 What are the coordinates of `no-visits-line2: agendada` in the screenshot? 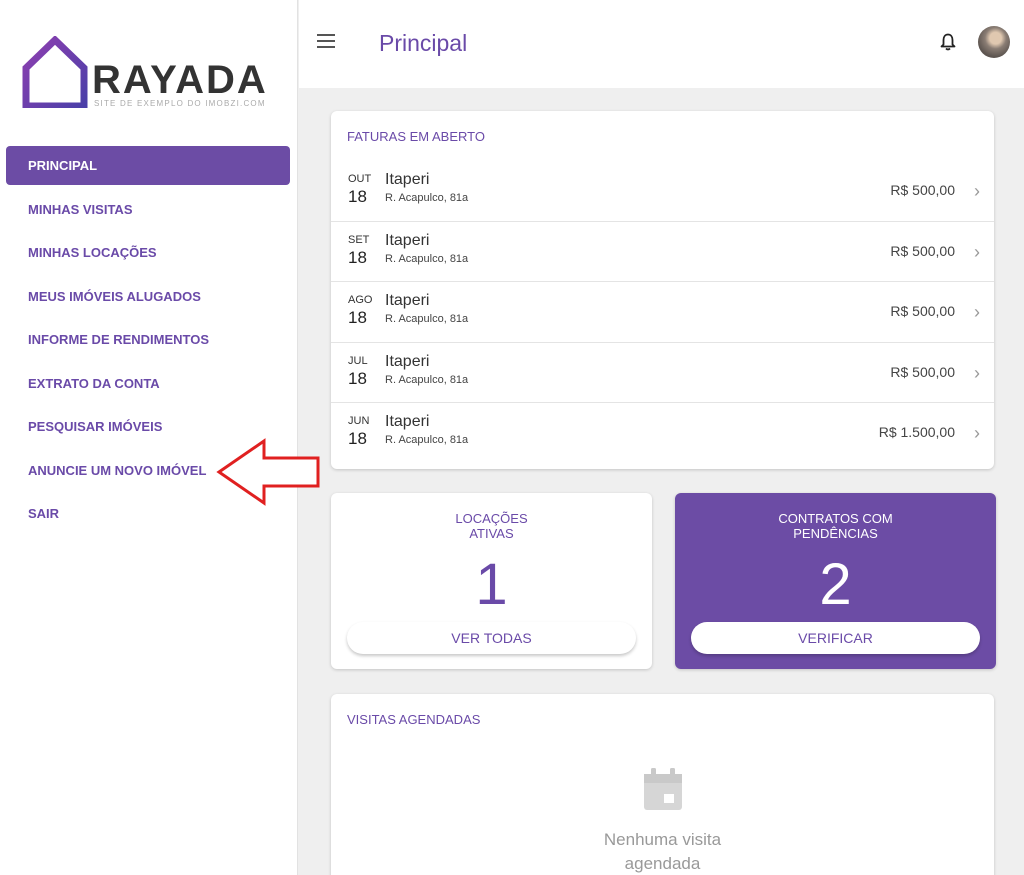 It's located at (662, 863).